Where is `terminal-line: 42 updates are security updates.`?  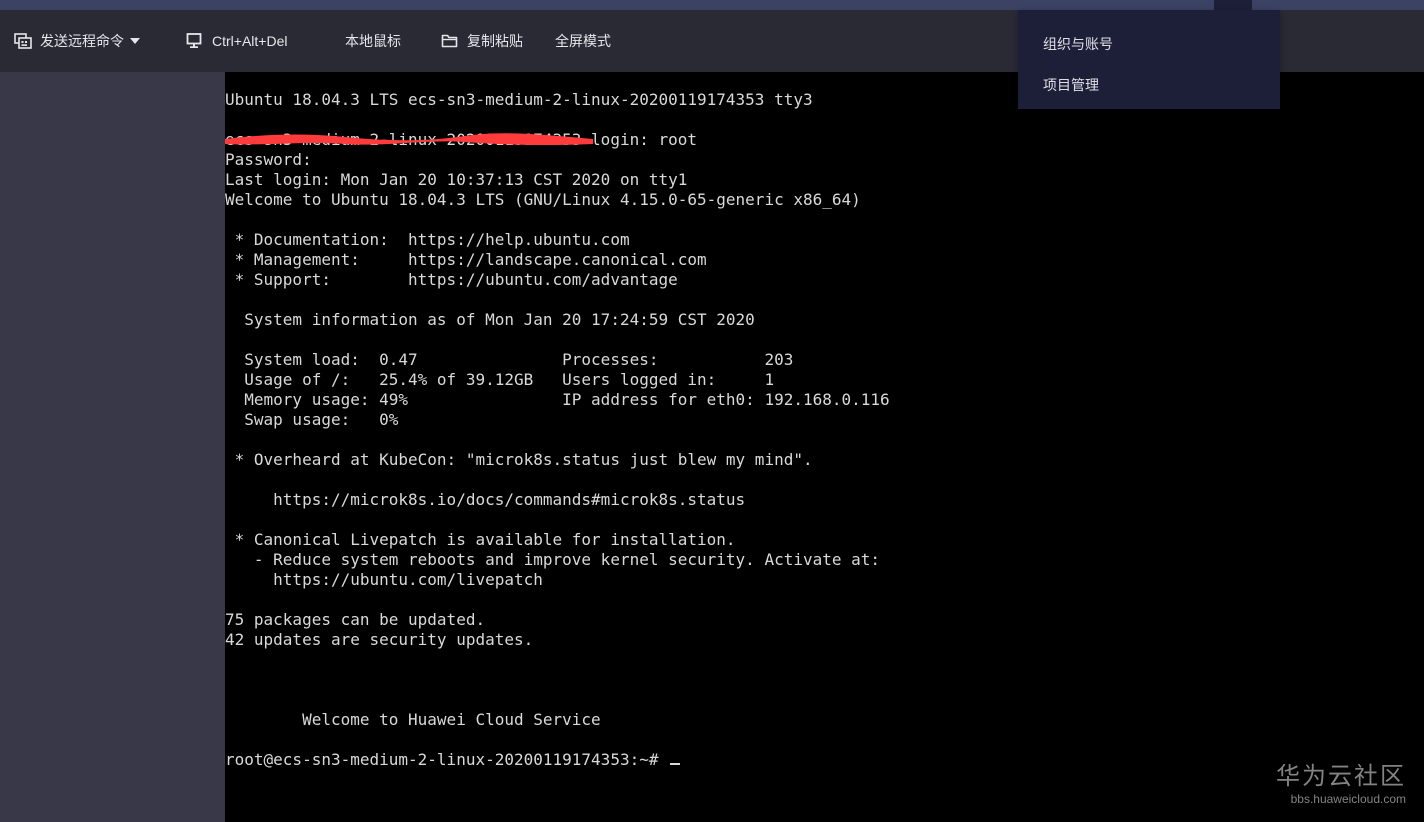
terminal-line: 42 updates are security updates. is located at coordinates (379, 639).